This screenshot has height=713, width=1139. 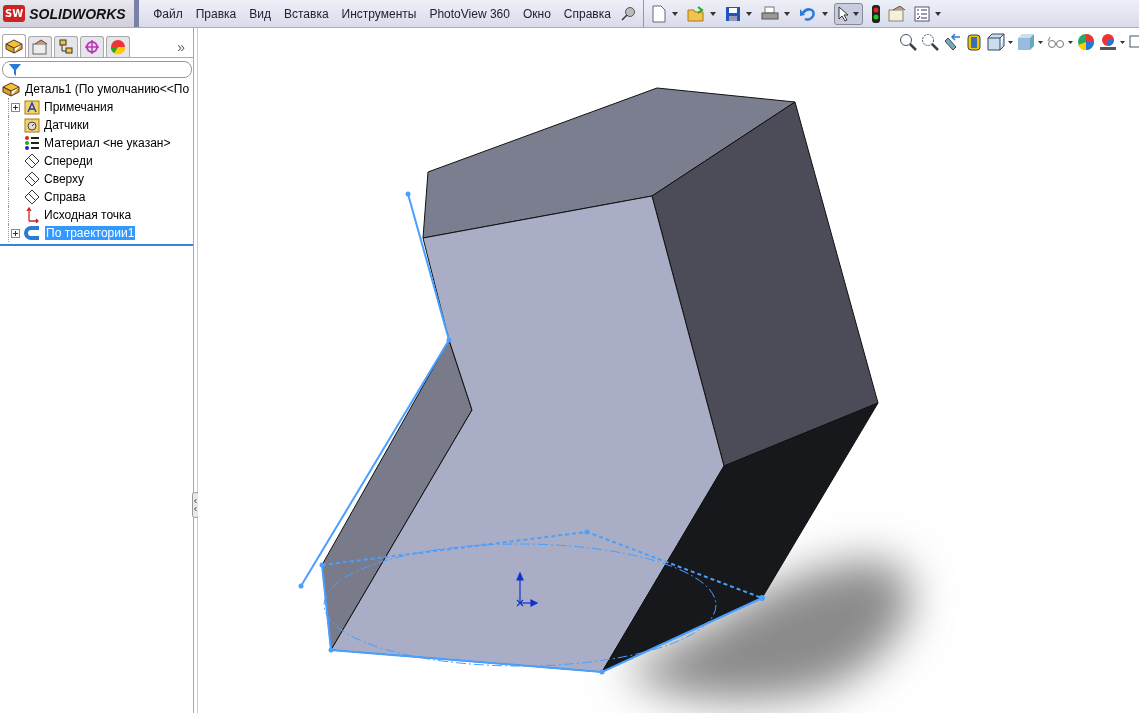 I want to click on checklist-icon, so click(x=922, y=13).